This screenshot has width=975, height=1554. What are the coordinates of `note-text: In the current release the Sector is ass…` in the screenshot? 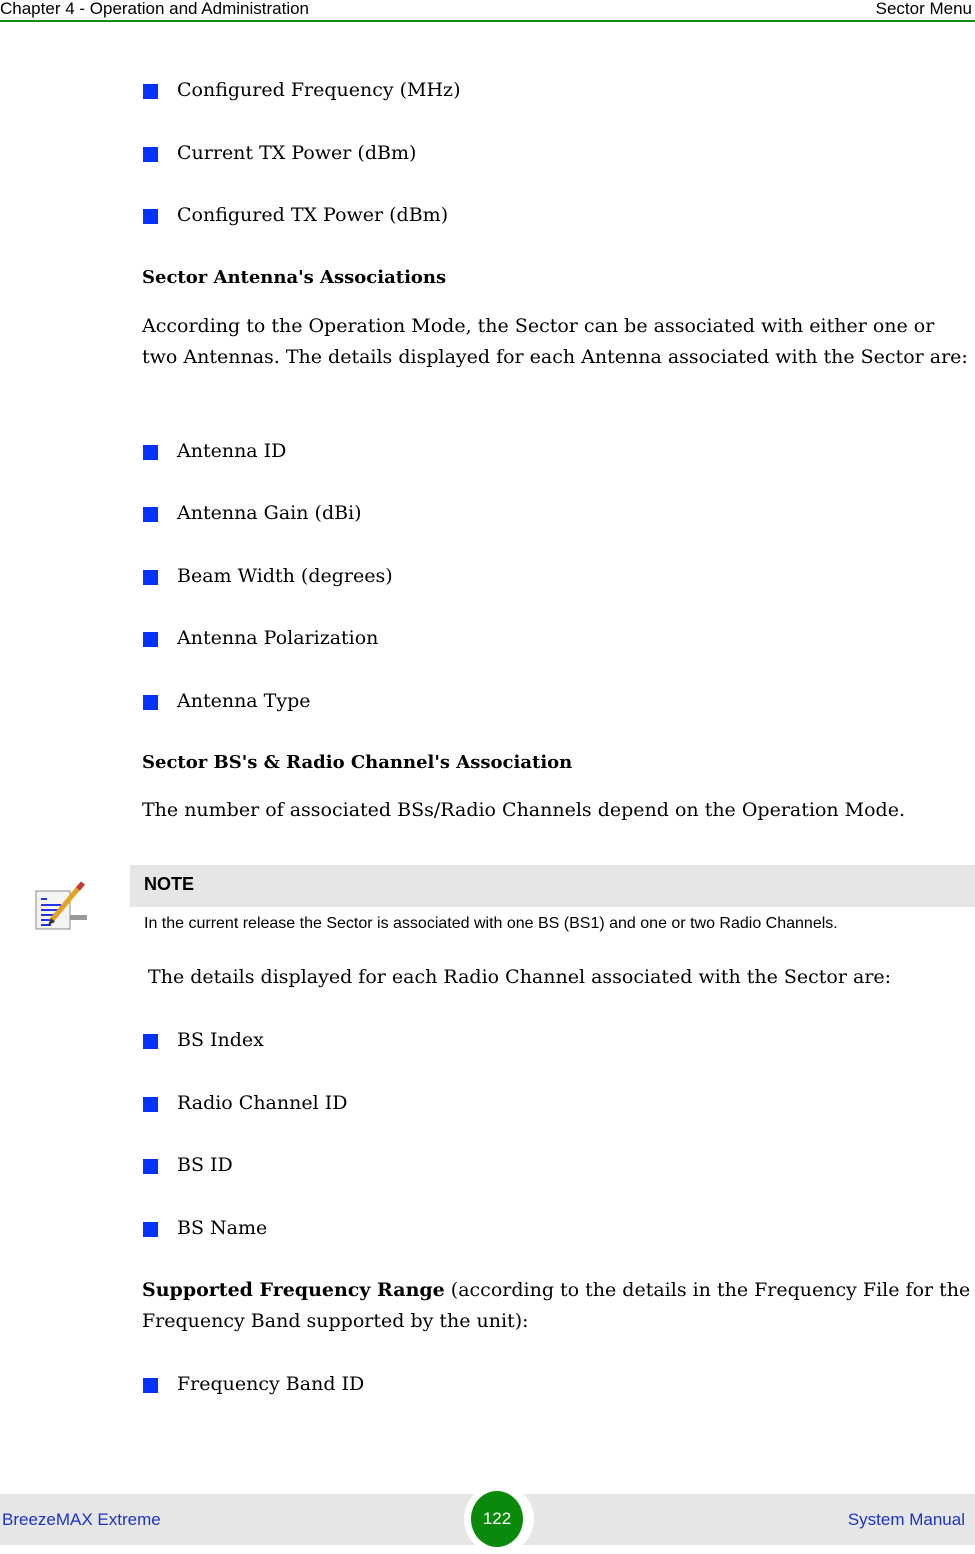 It's located at (491, 923).